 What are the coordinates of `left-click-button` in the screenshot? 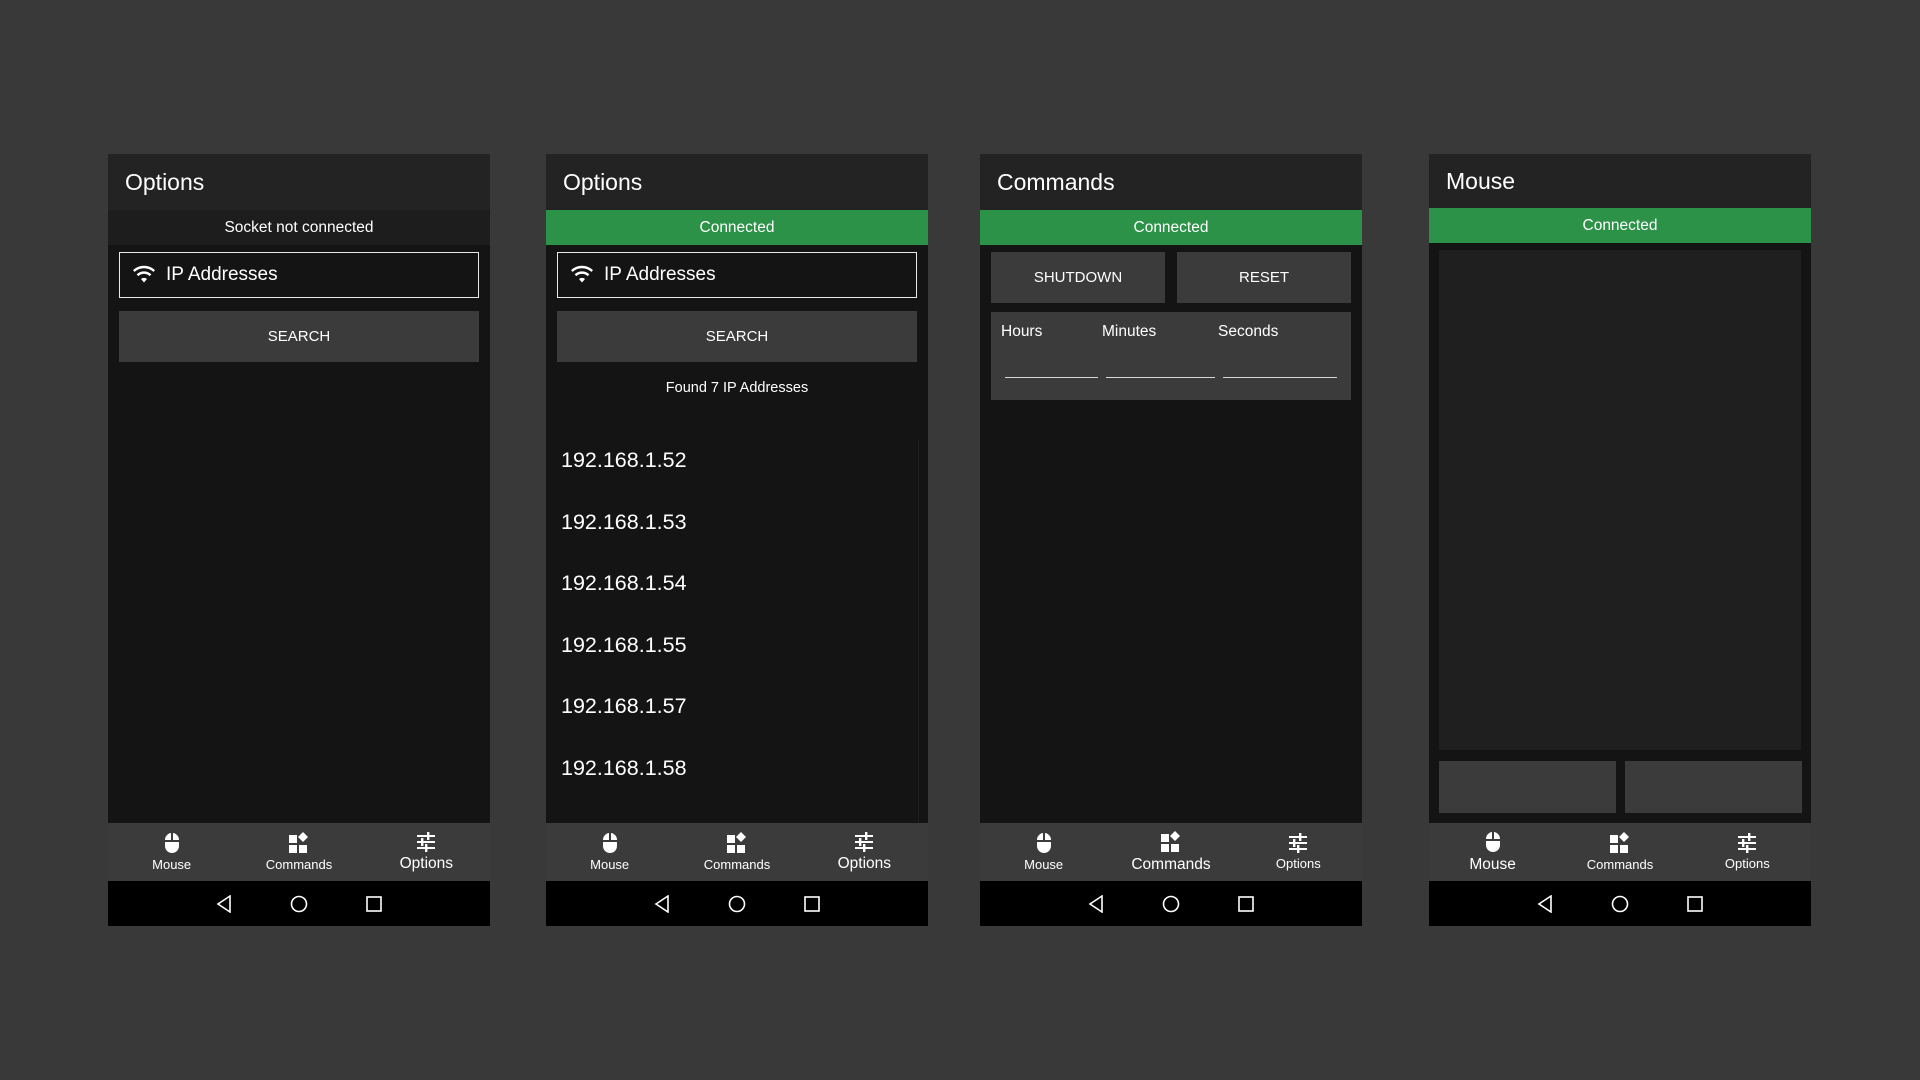 It's located at (1527, 787).